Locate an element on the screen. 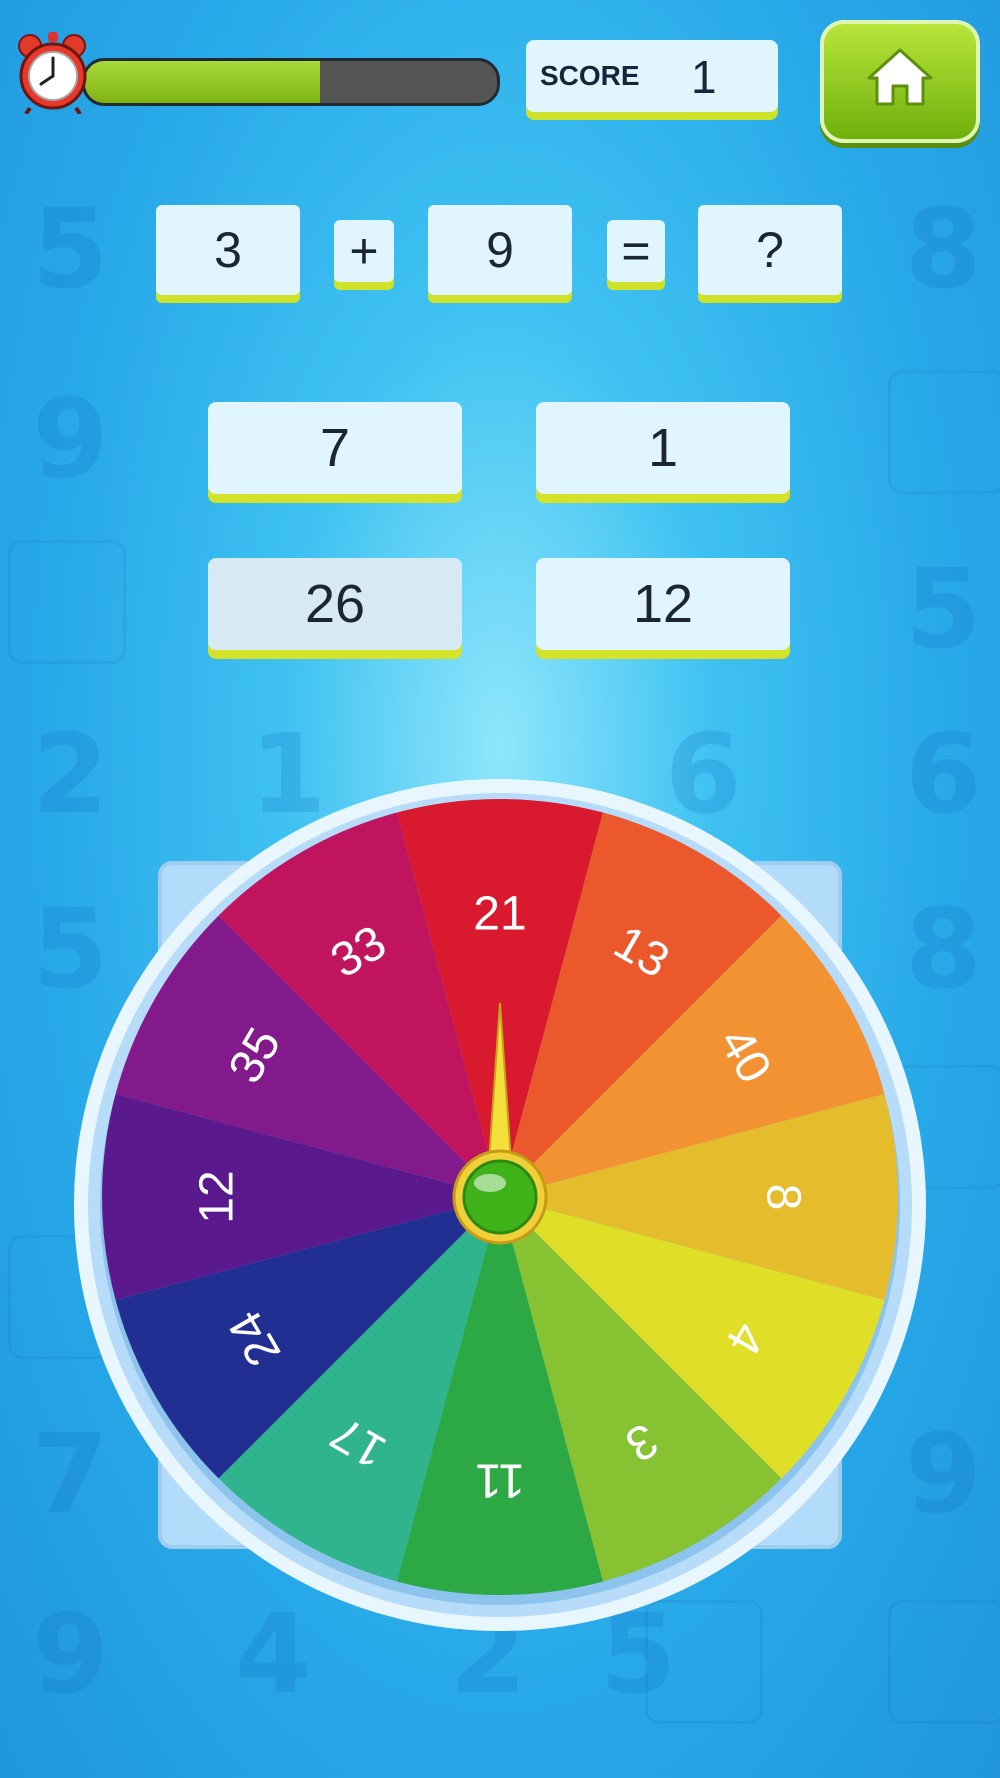 This screenshot has height=1778, width=1000. answer-option: 26 is located at coordinates (335, 604).